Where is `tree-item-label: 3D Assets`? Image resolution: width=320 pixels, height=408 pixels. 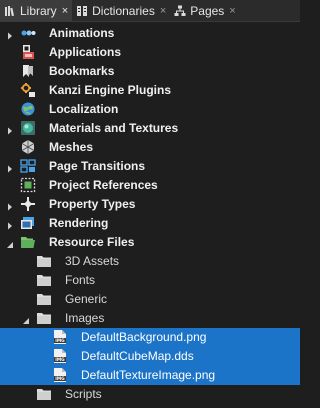 tree-item-label: 3D Assets is located at coordinates (92, 261).